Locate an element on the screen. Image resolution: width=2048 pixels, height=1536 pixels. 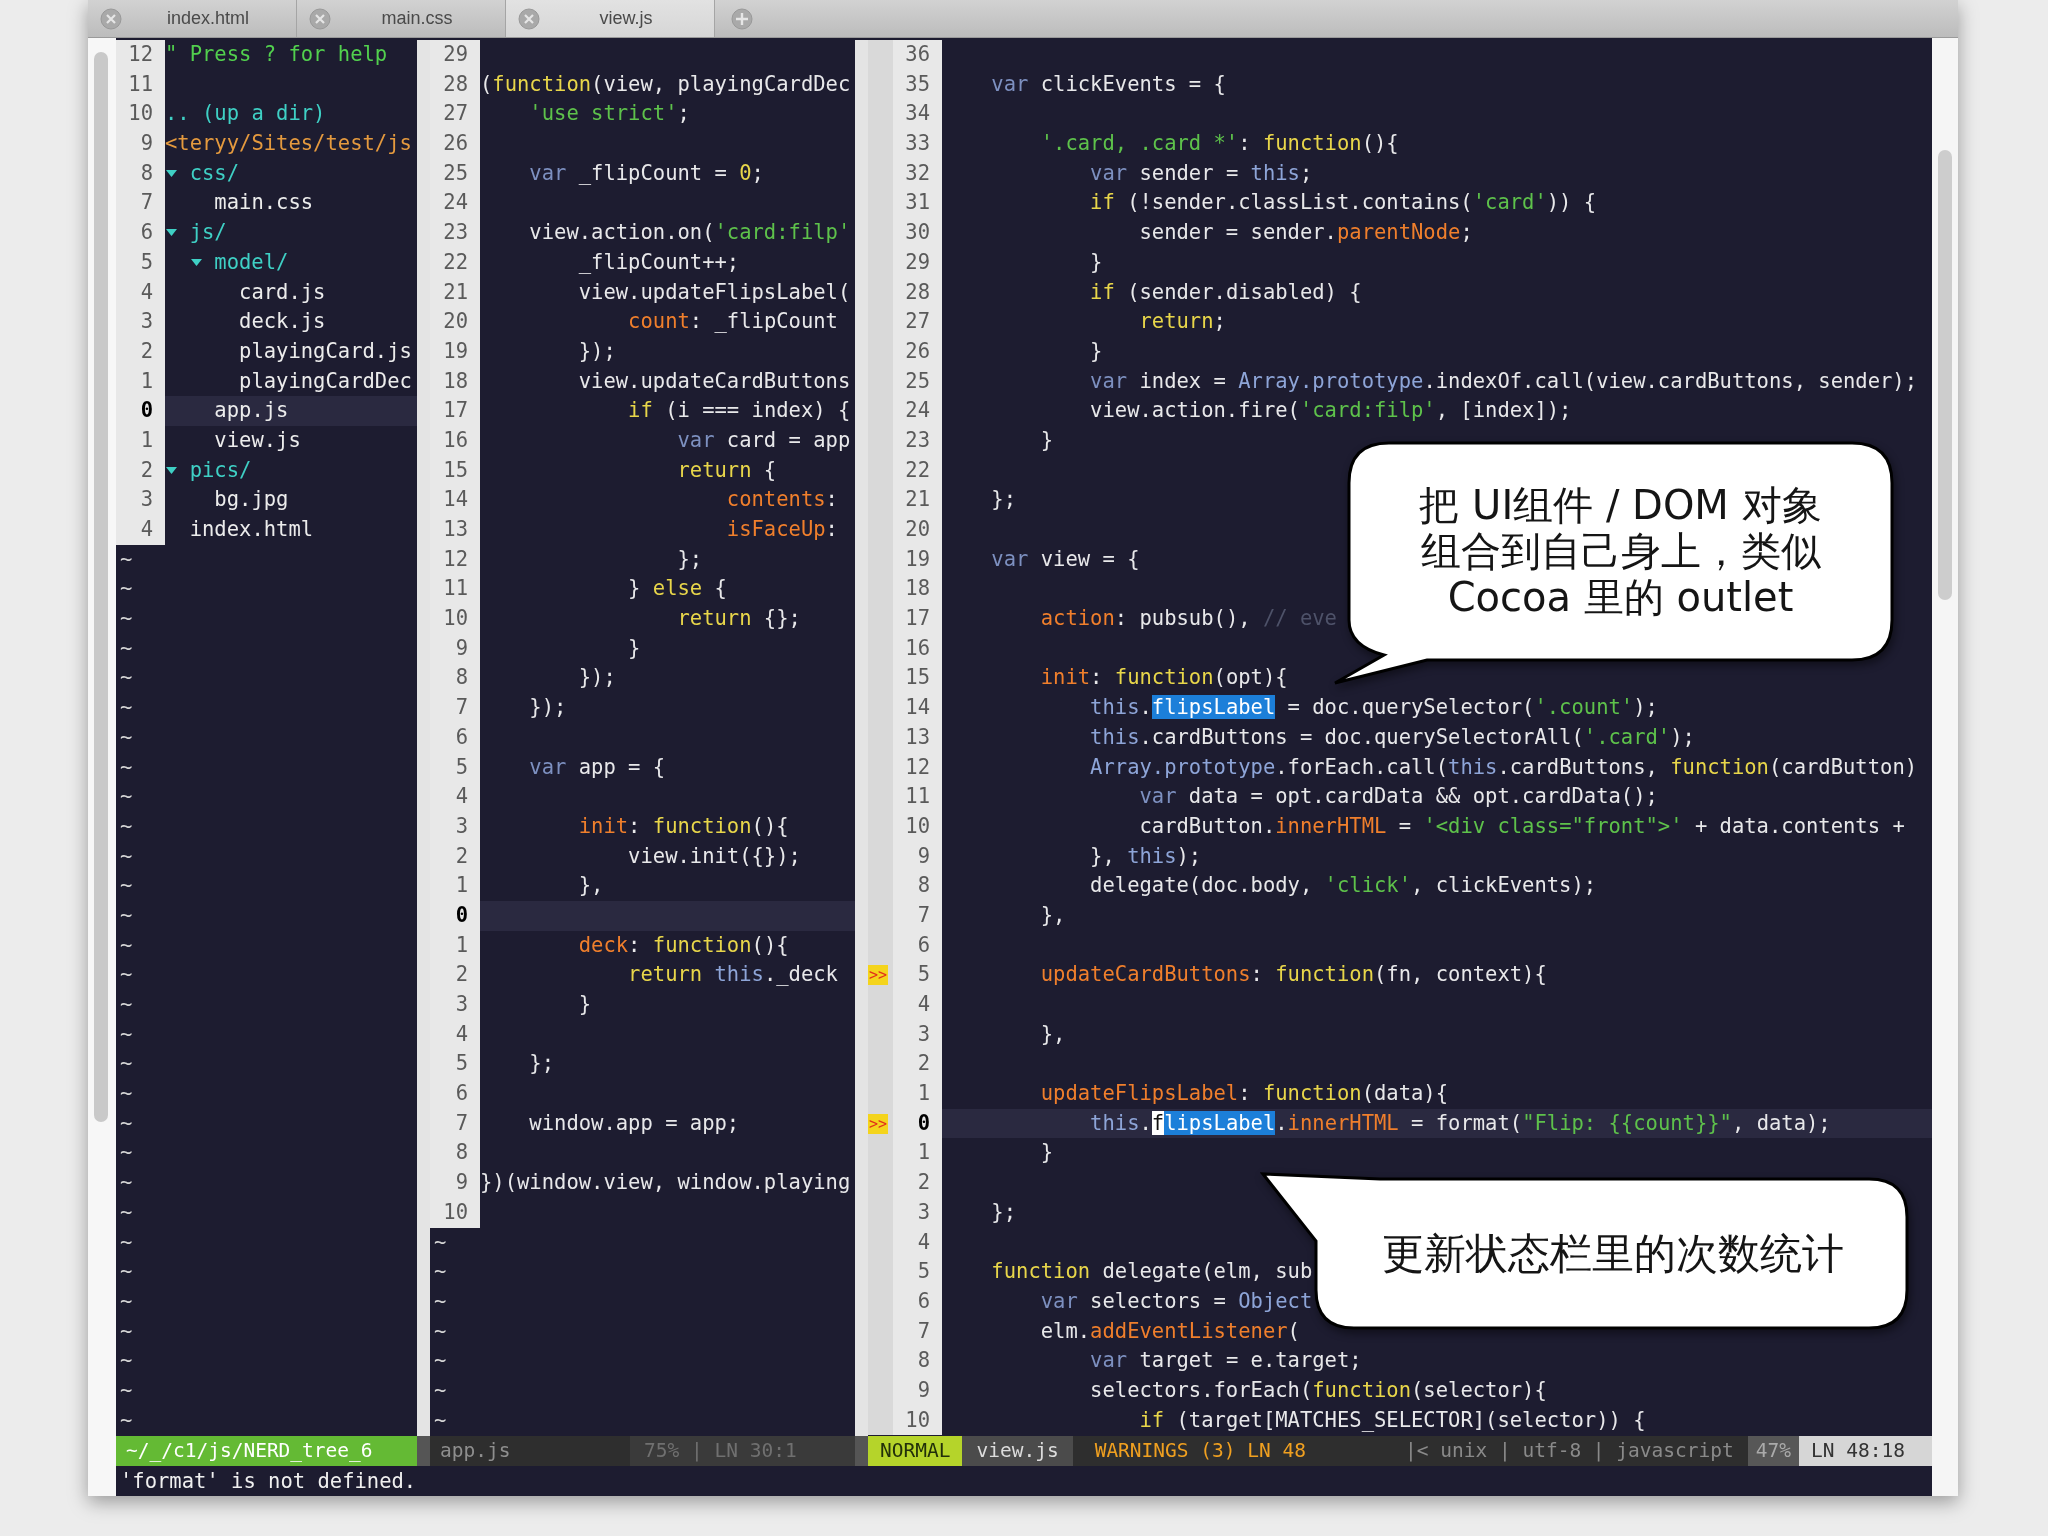
code-line: 'use strict'; is located at coordinates (609, 114).